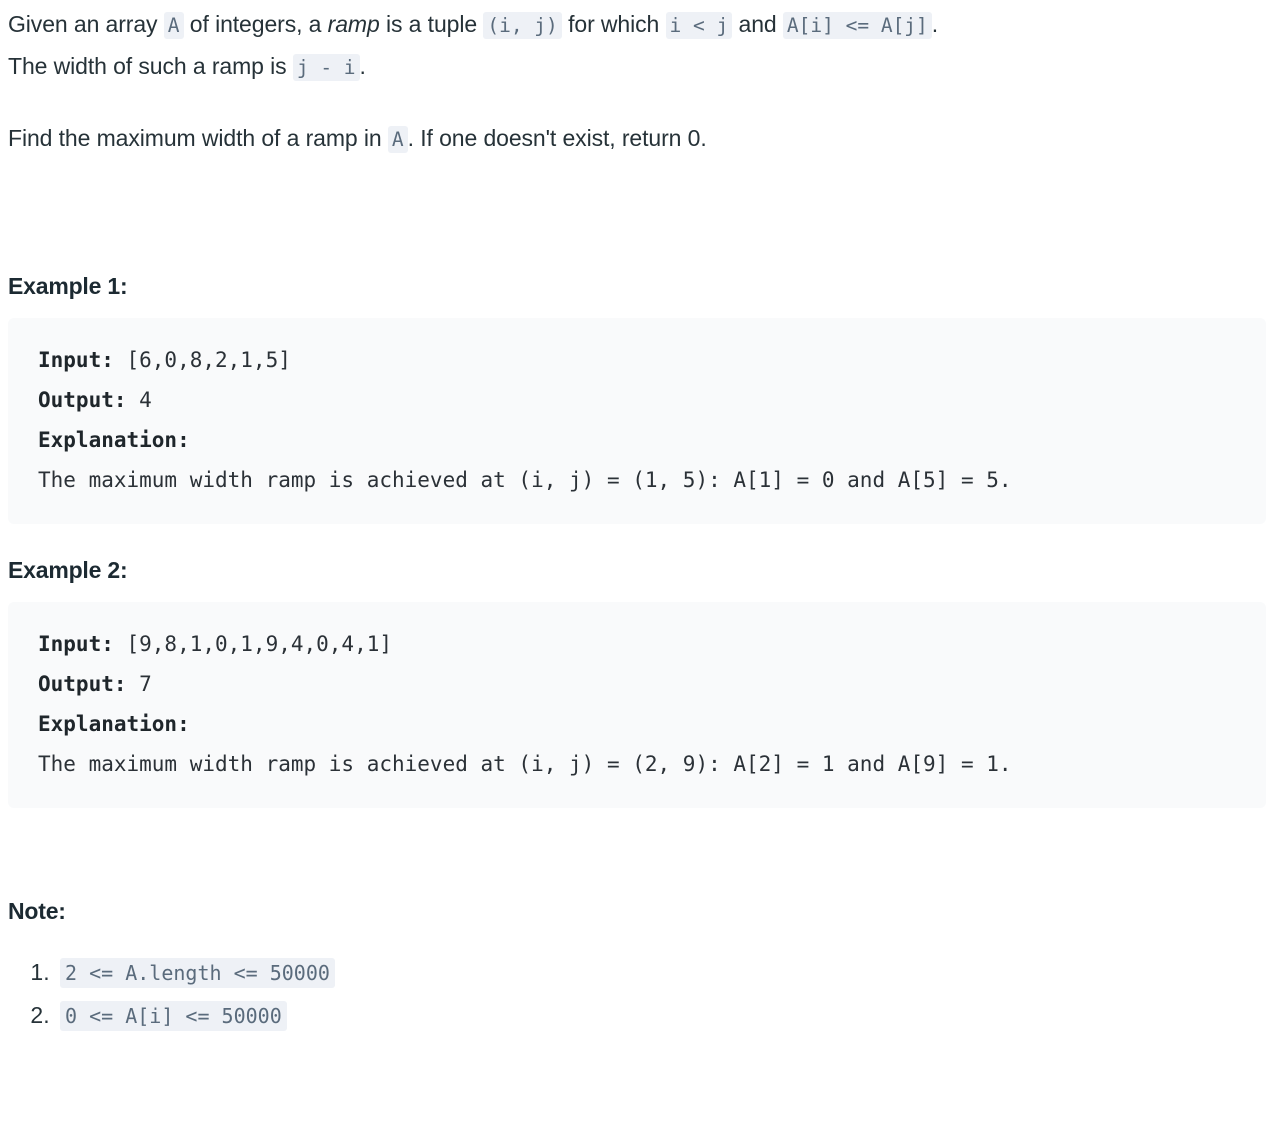 The height and width of the screenshot is (1146, 1274). What do you see at coordinates (83, 24) in the screenshot?
I see `intro-text-1: Given an array` at bounding box center [83, 24].